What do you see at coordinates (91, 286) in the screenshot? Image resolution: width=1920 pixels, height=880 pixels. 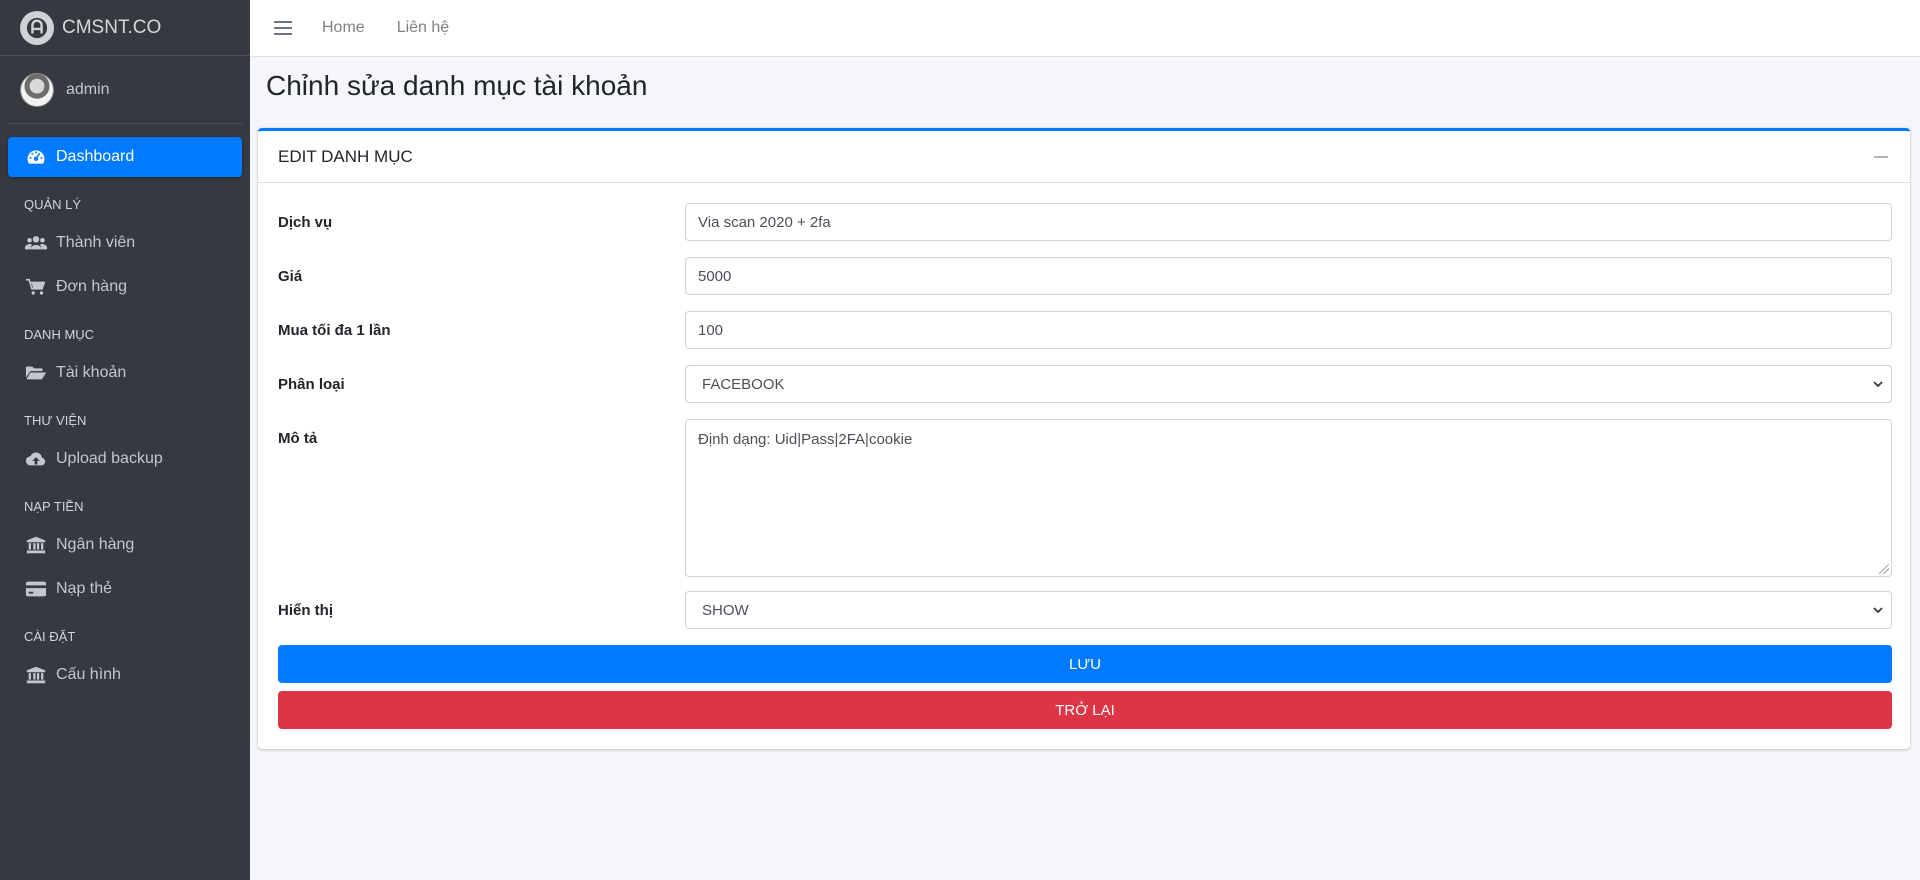 I see `sidebar-item-label: Đơn hàng` at bounding box center [91, 286].